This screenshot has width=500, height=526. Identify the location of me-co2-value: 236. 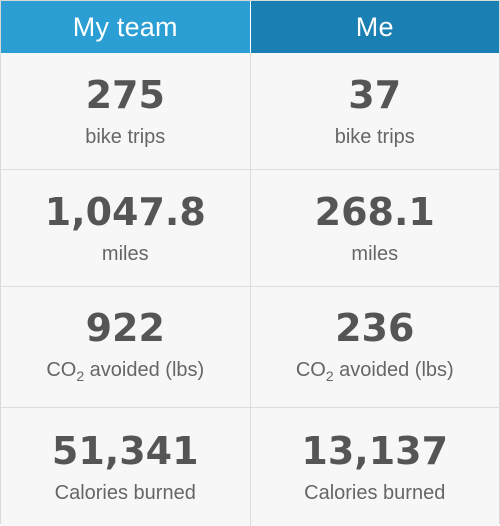
(375, 328).